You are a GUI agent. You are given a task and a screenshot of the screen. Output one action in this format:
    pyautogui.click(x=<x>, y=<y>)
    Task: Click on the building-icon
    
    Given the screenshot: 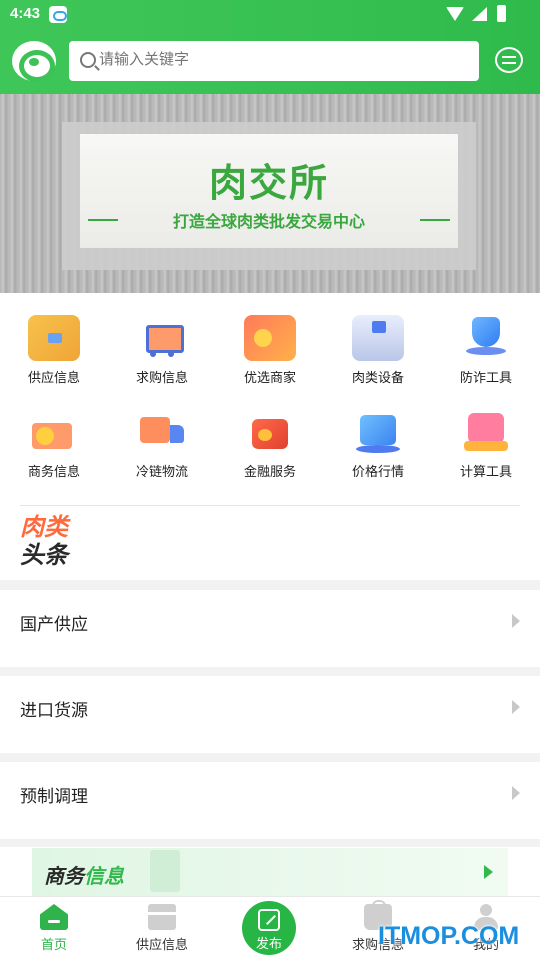 What is the action you would take?
    pyautogui.click(x=165, y=871)
    